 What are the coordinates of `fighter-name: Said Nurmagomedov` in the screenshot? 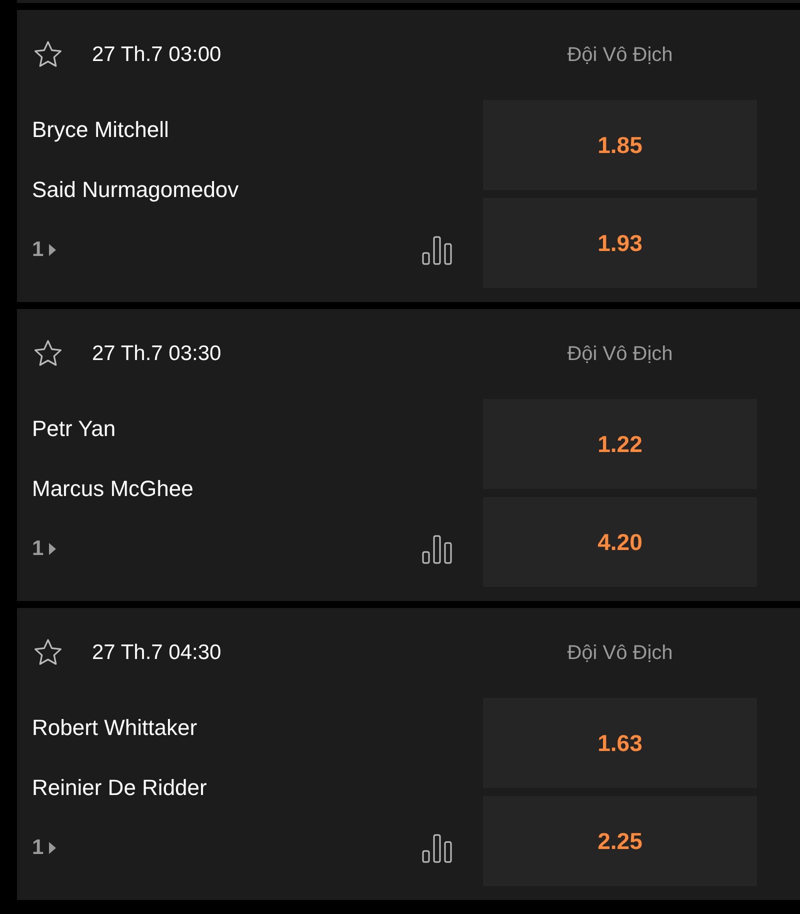 It's located at (136, 190).